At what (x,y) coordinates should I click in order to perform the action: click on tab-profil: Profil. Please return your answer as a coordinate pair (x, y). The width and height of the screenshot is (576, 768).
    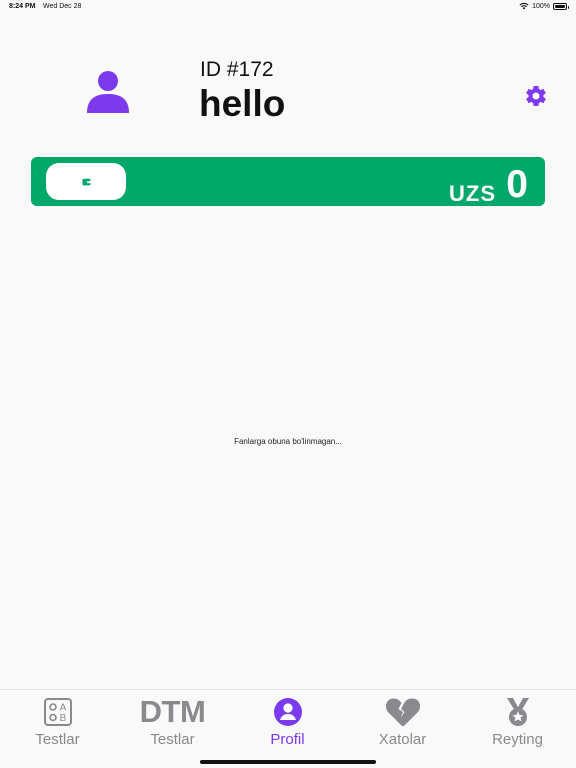
    Looking at the image, I should click on (287, 721).